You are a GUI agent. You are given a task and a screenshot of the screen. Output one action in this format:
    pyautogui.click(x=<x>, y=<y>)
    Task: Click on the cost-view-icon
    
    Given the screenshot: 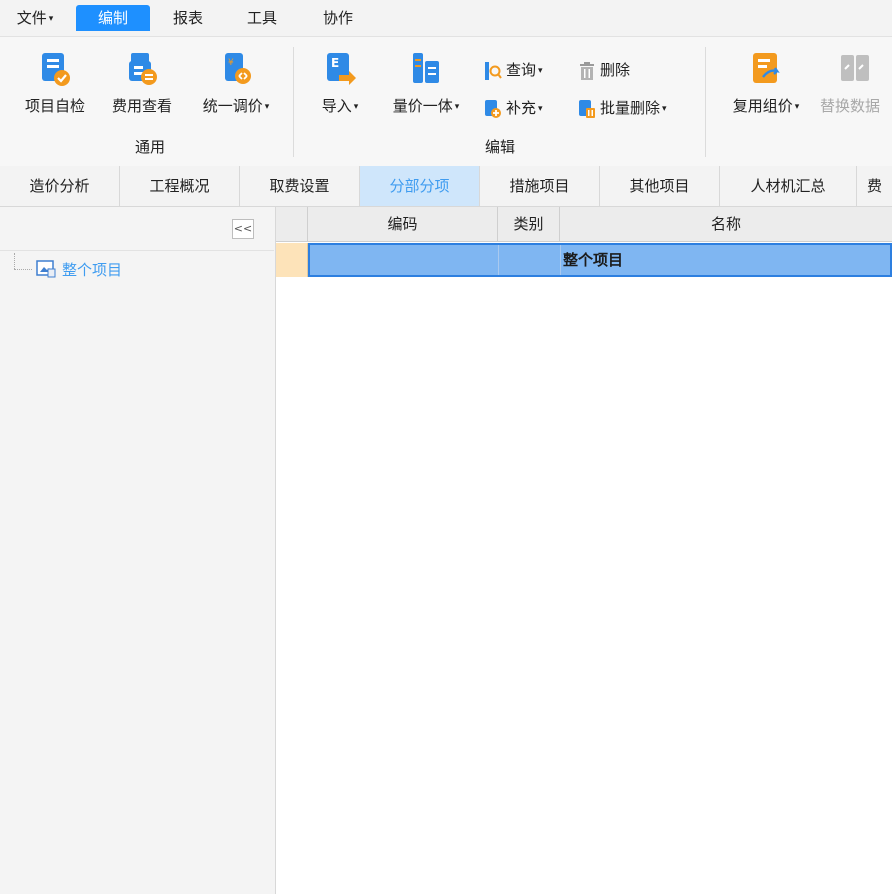 What is the action you would take?
    pyautogui.click(x=142, y=69)
    